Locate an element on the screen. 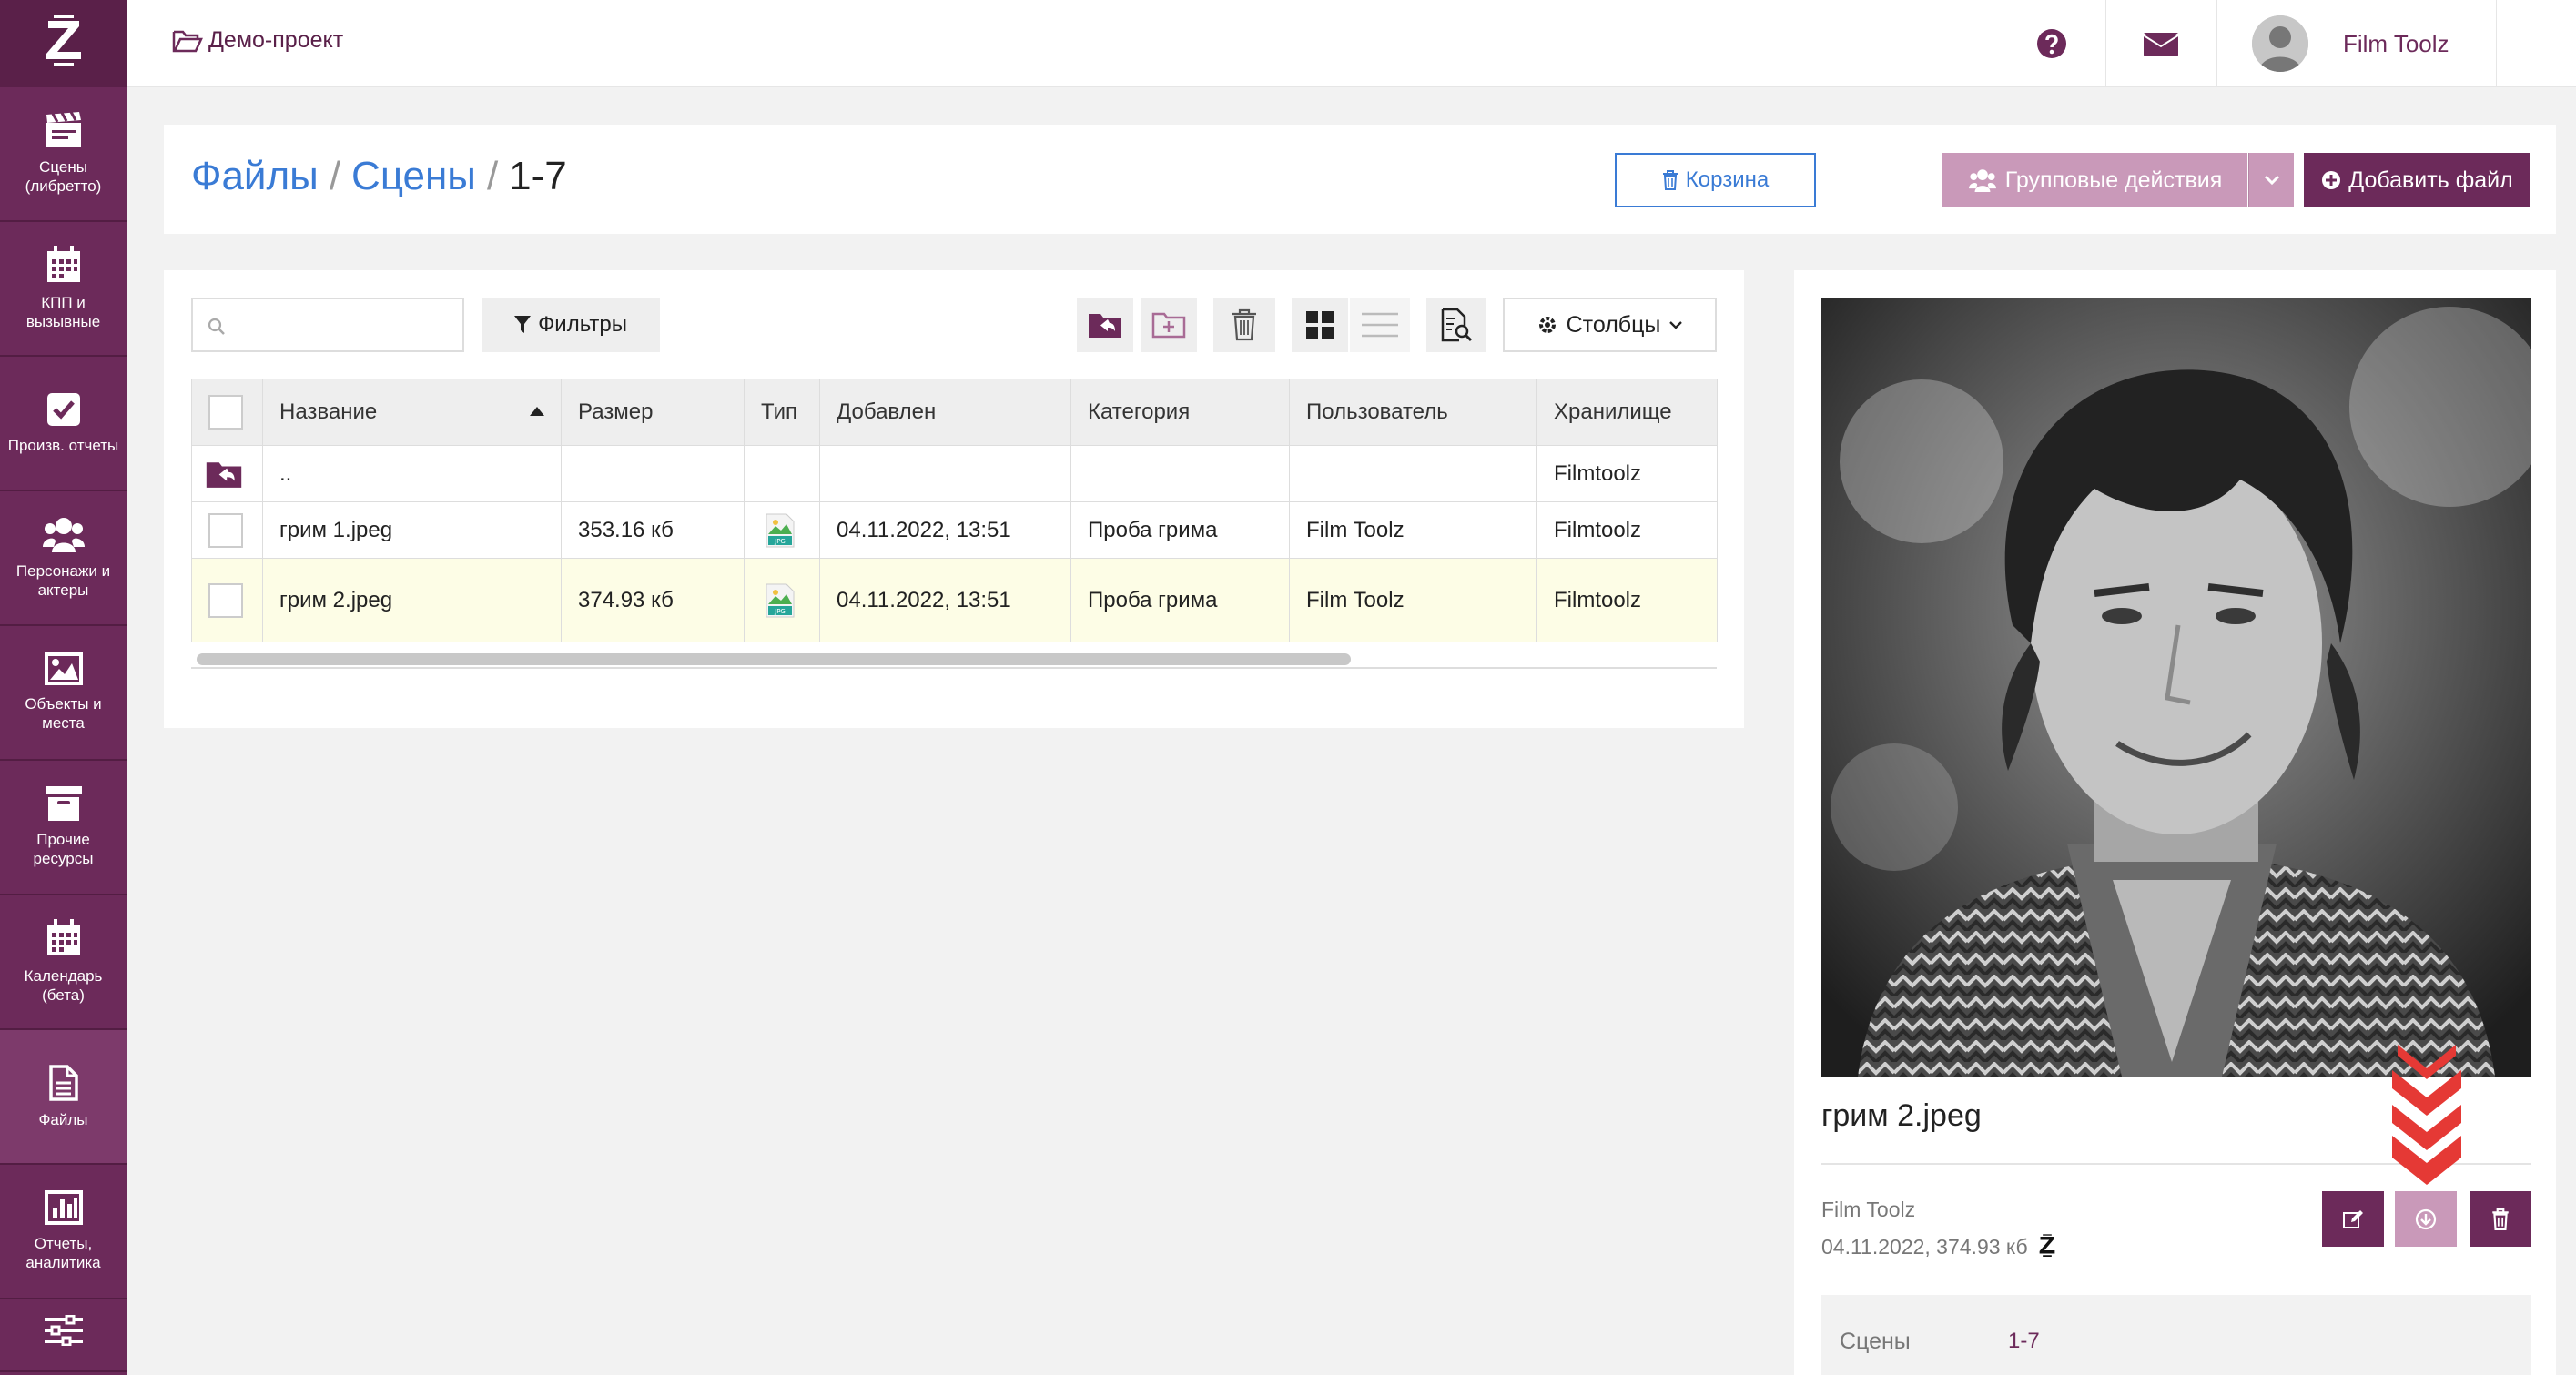  filter-icon is located at coordinates (523, 324).